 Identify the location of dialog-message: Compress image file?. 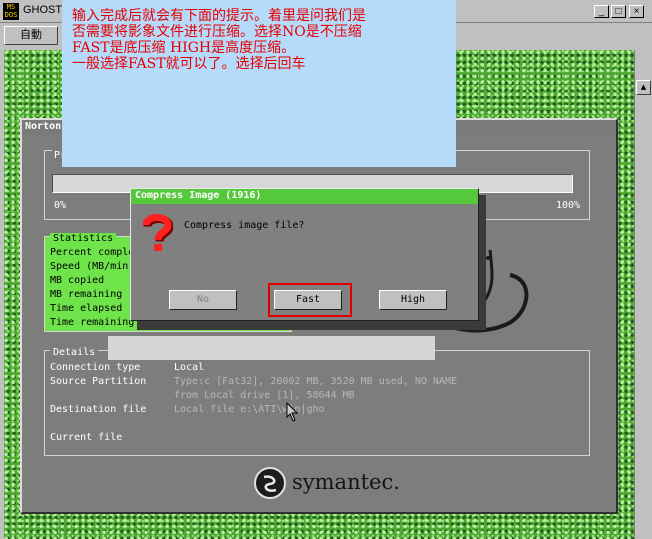
(244, 225).